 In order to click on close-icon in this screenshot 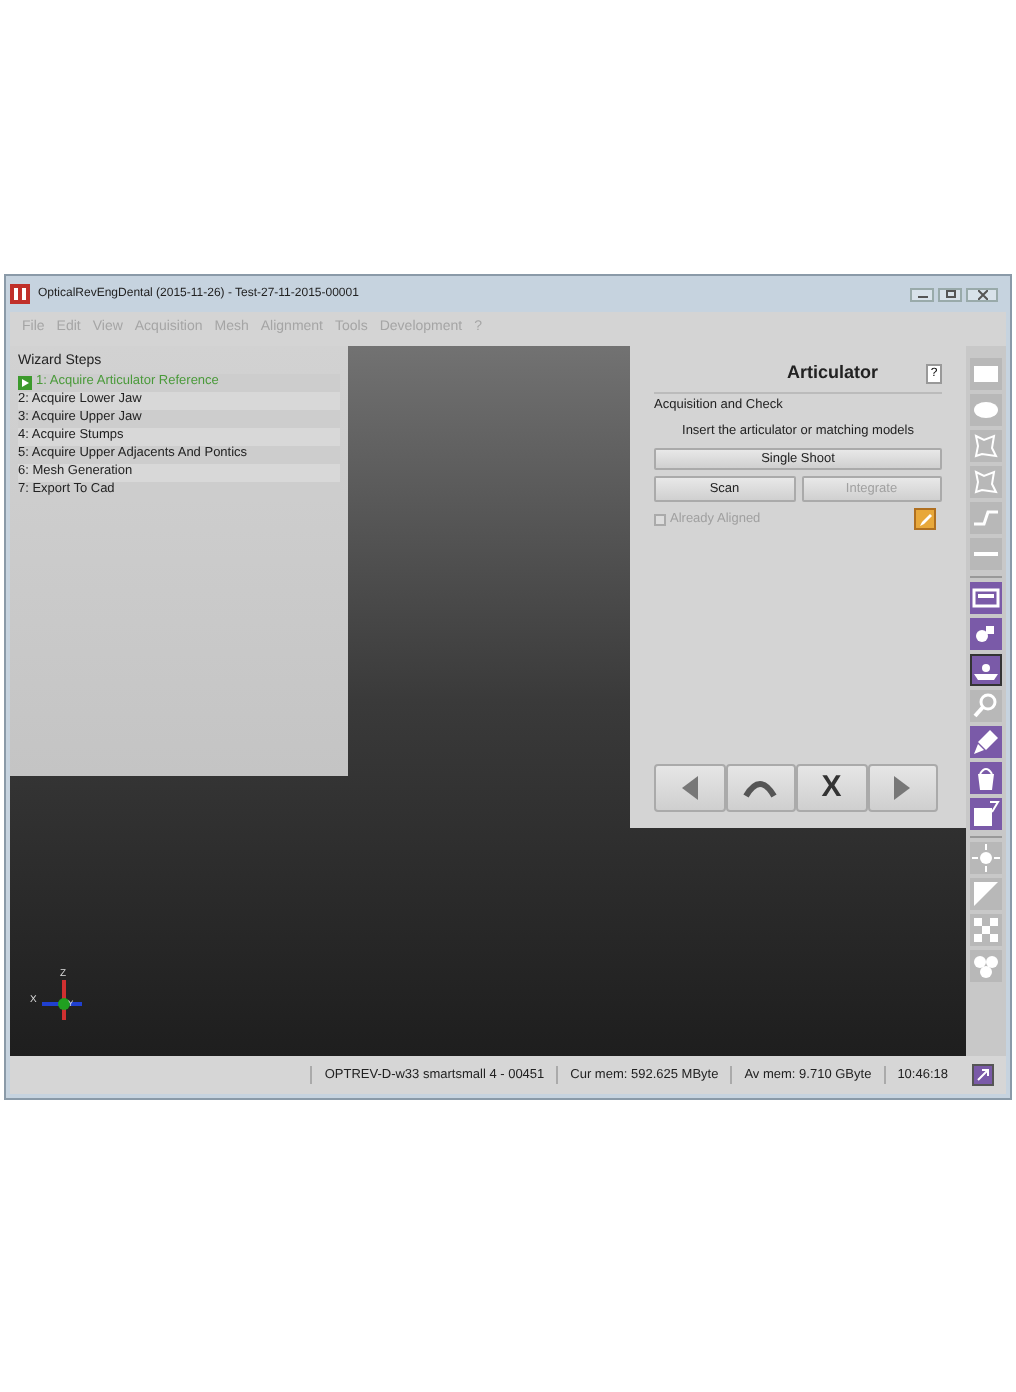, I will do `click(982, 294)`.